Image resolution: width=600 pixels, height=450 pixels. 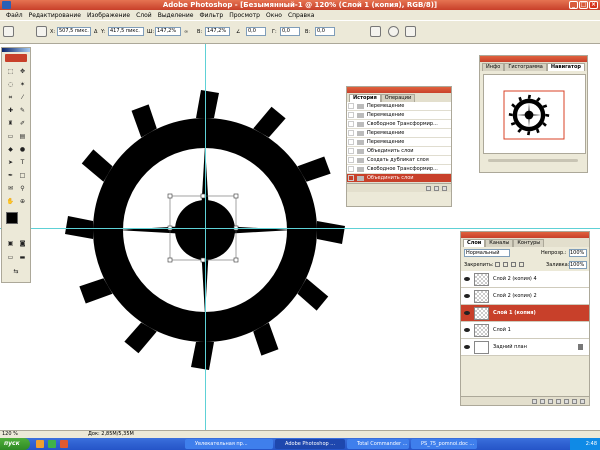 I want to click on foreground-color-swatch, so click(x=12, y=218).